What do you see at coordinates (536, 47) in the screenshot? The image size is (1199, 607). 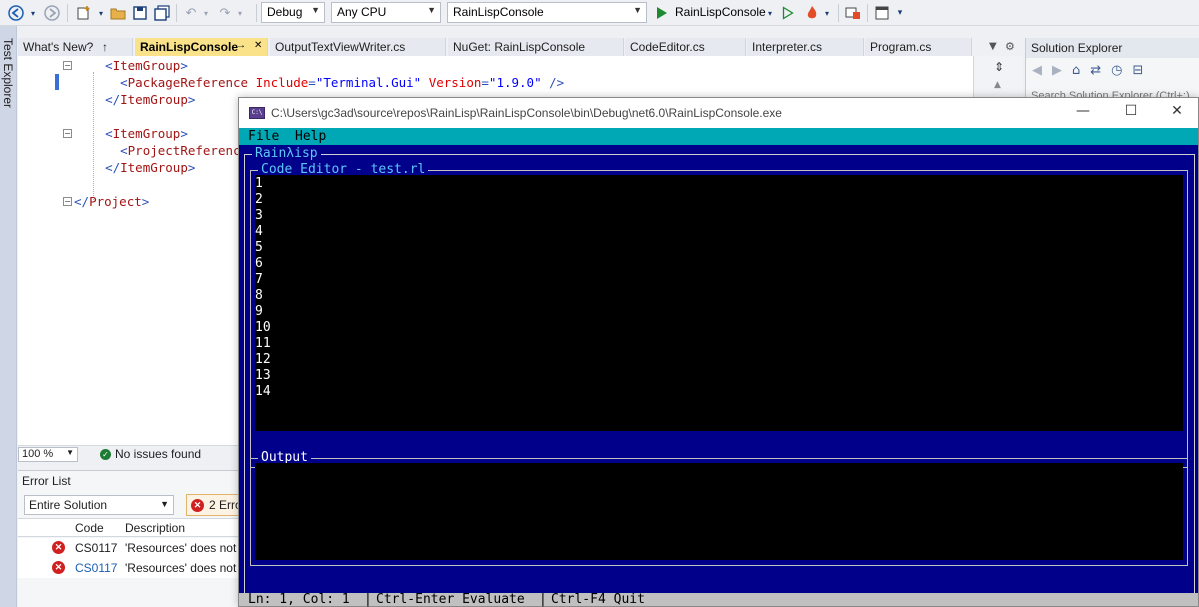 I see `tab-nuget: NuGet: RainLispConsole` at bounding box center [536, 47].